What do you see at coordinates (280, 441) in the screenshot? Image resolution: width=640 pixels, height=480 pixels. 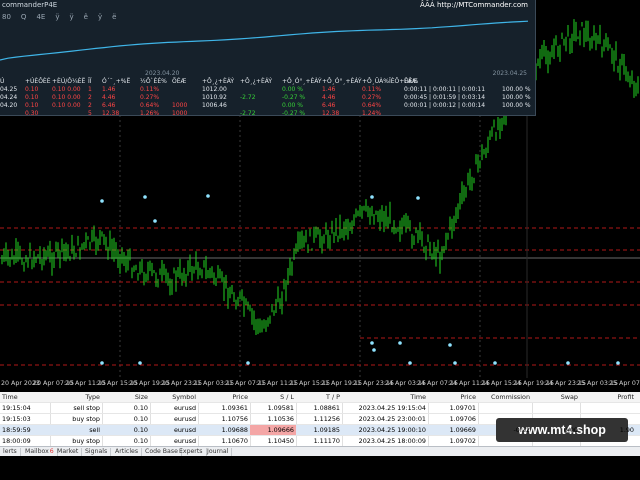 I see `table-cell: 1.10450` at bounding box center [280, 441].